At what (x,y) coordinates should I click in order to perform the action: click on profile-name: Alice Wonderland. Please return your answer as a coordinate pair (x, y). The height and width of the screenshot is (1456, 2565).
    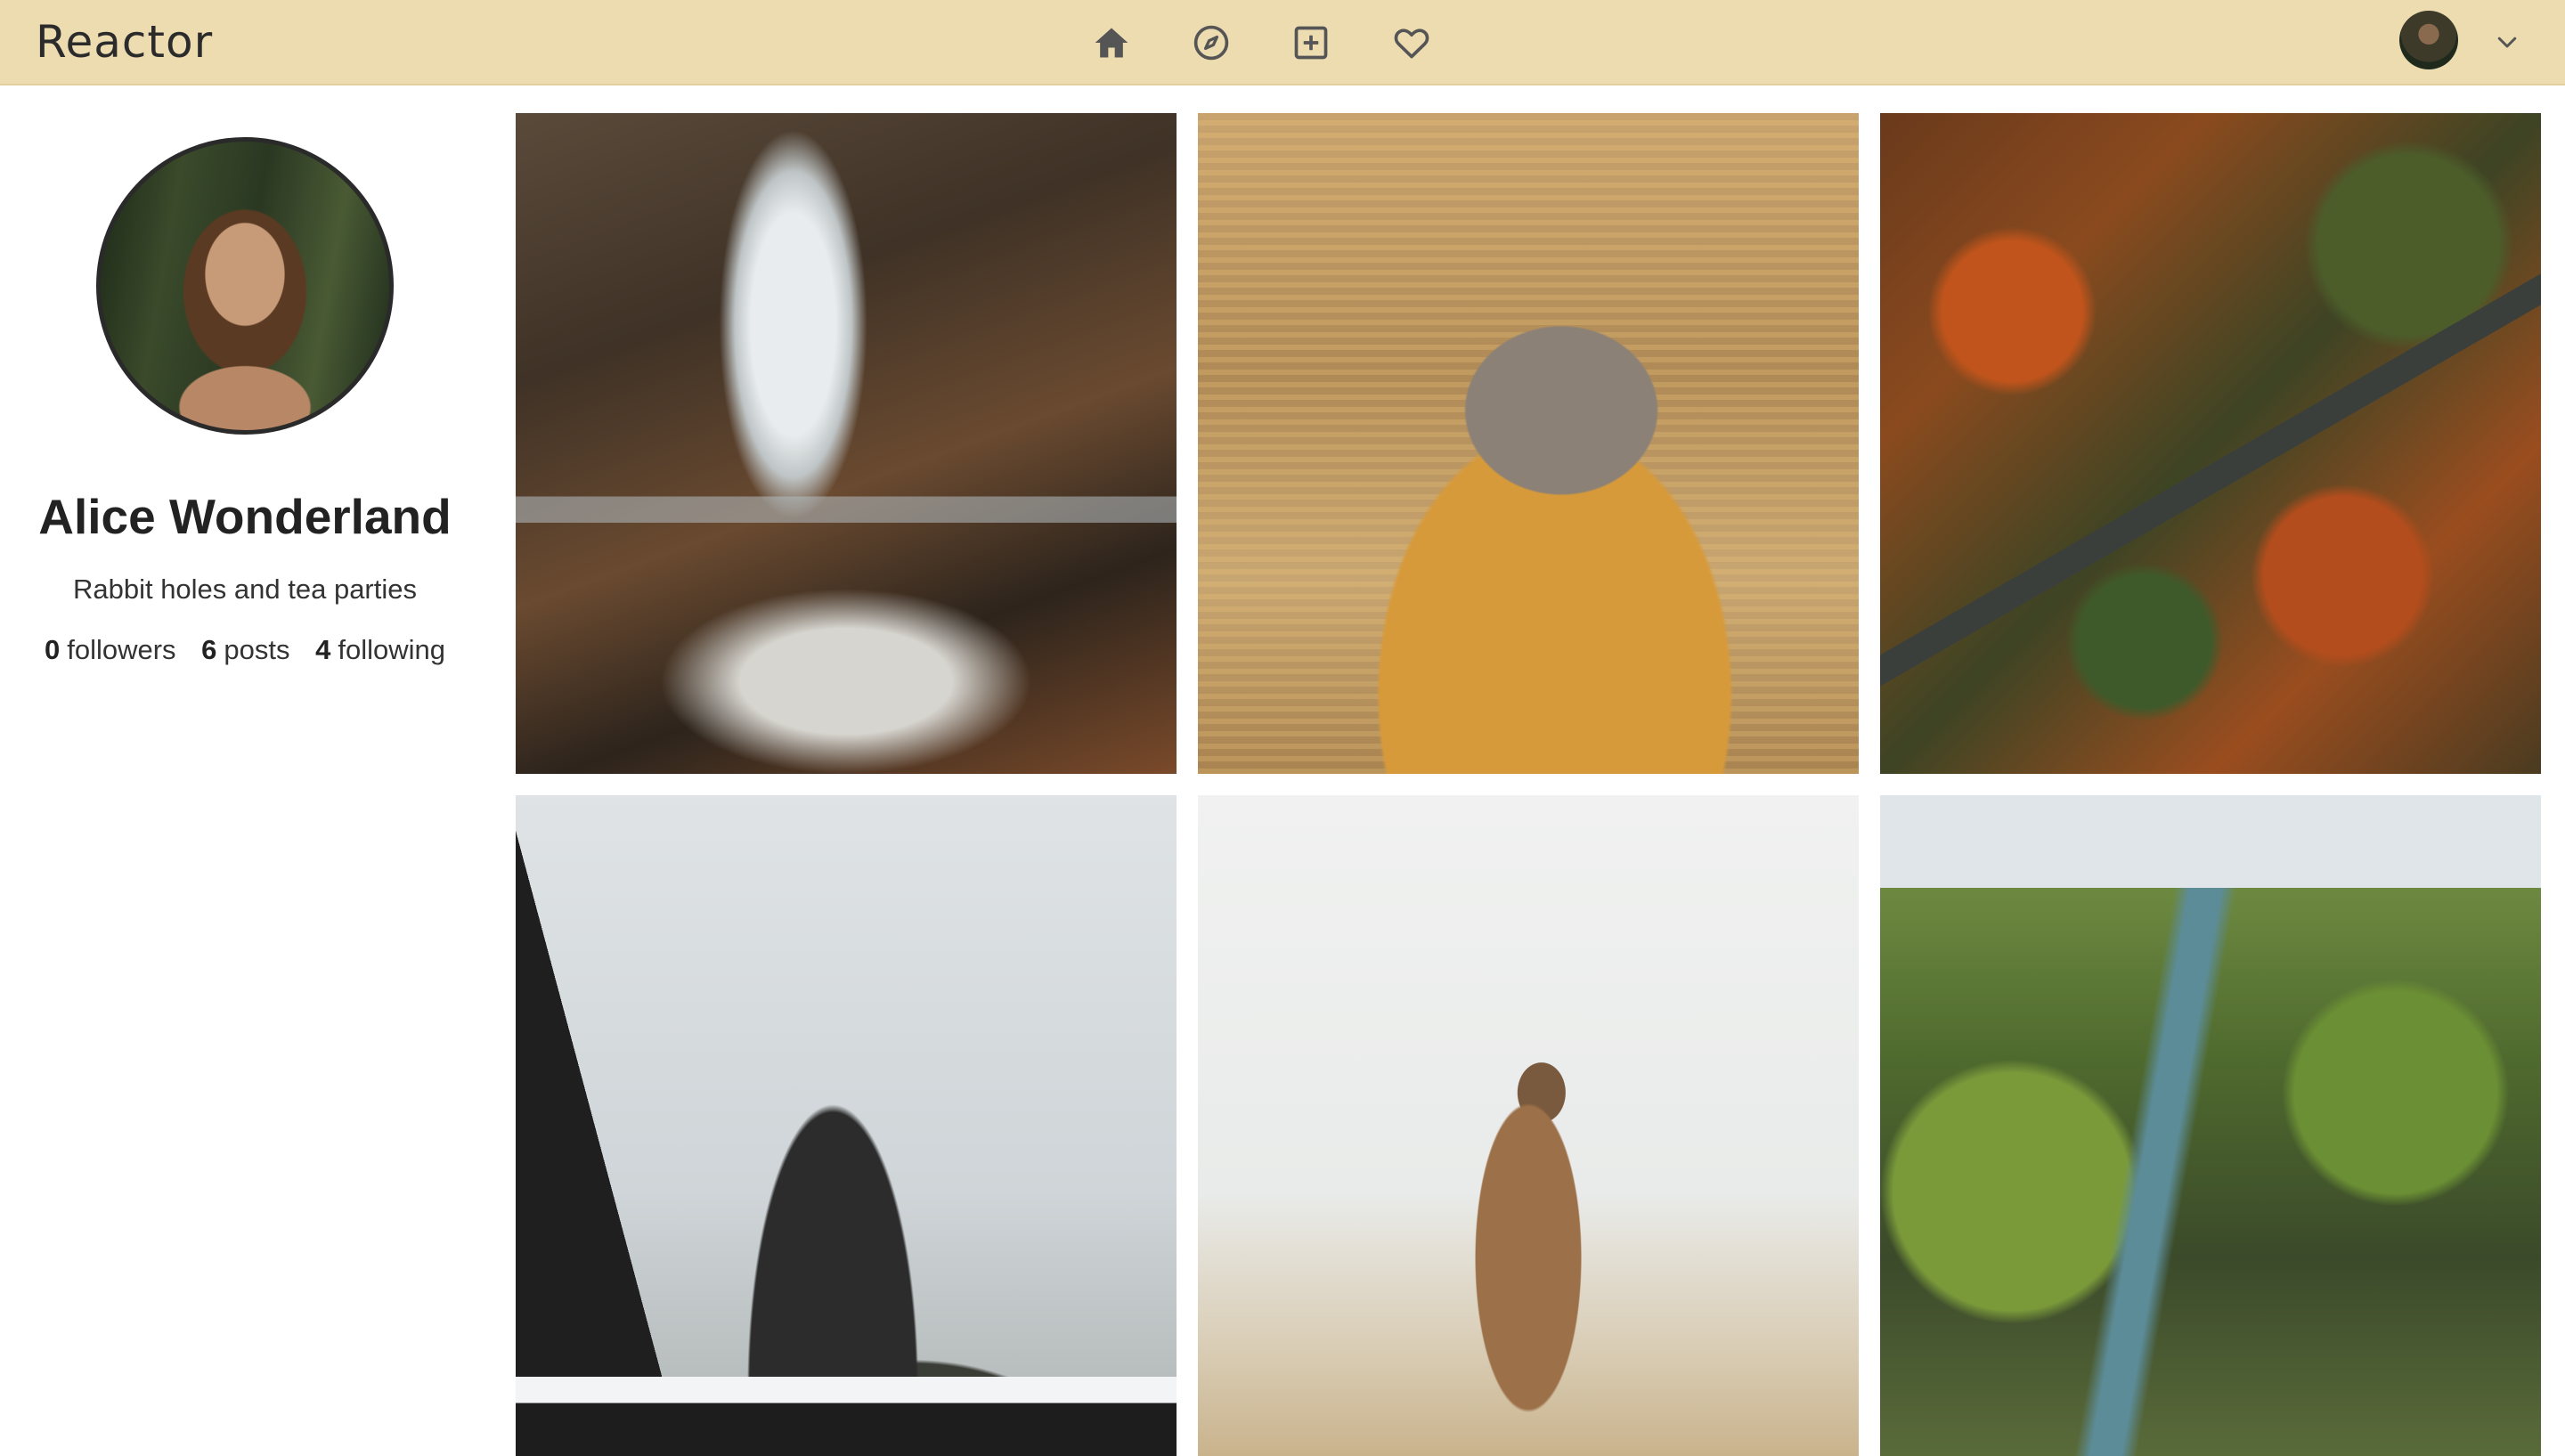
    Looking at the image, I should click on (245, 516).